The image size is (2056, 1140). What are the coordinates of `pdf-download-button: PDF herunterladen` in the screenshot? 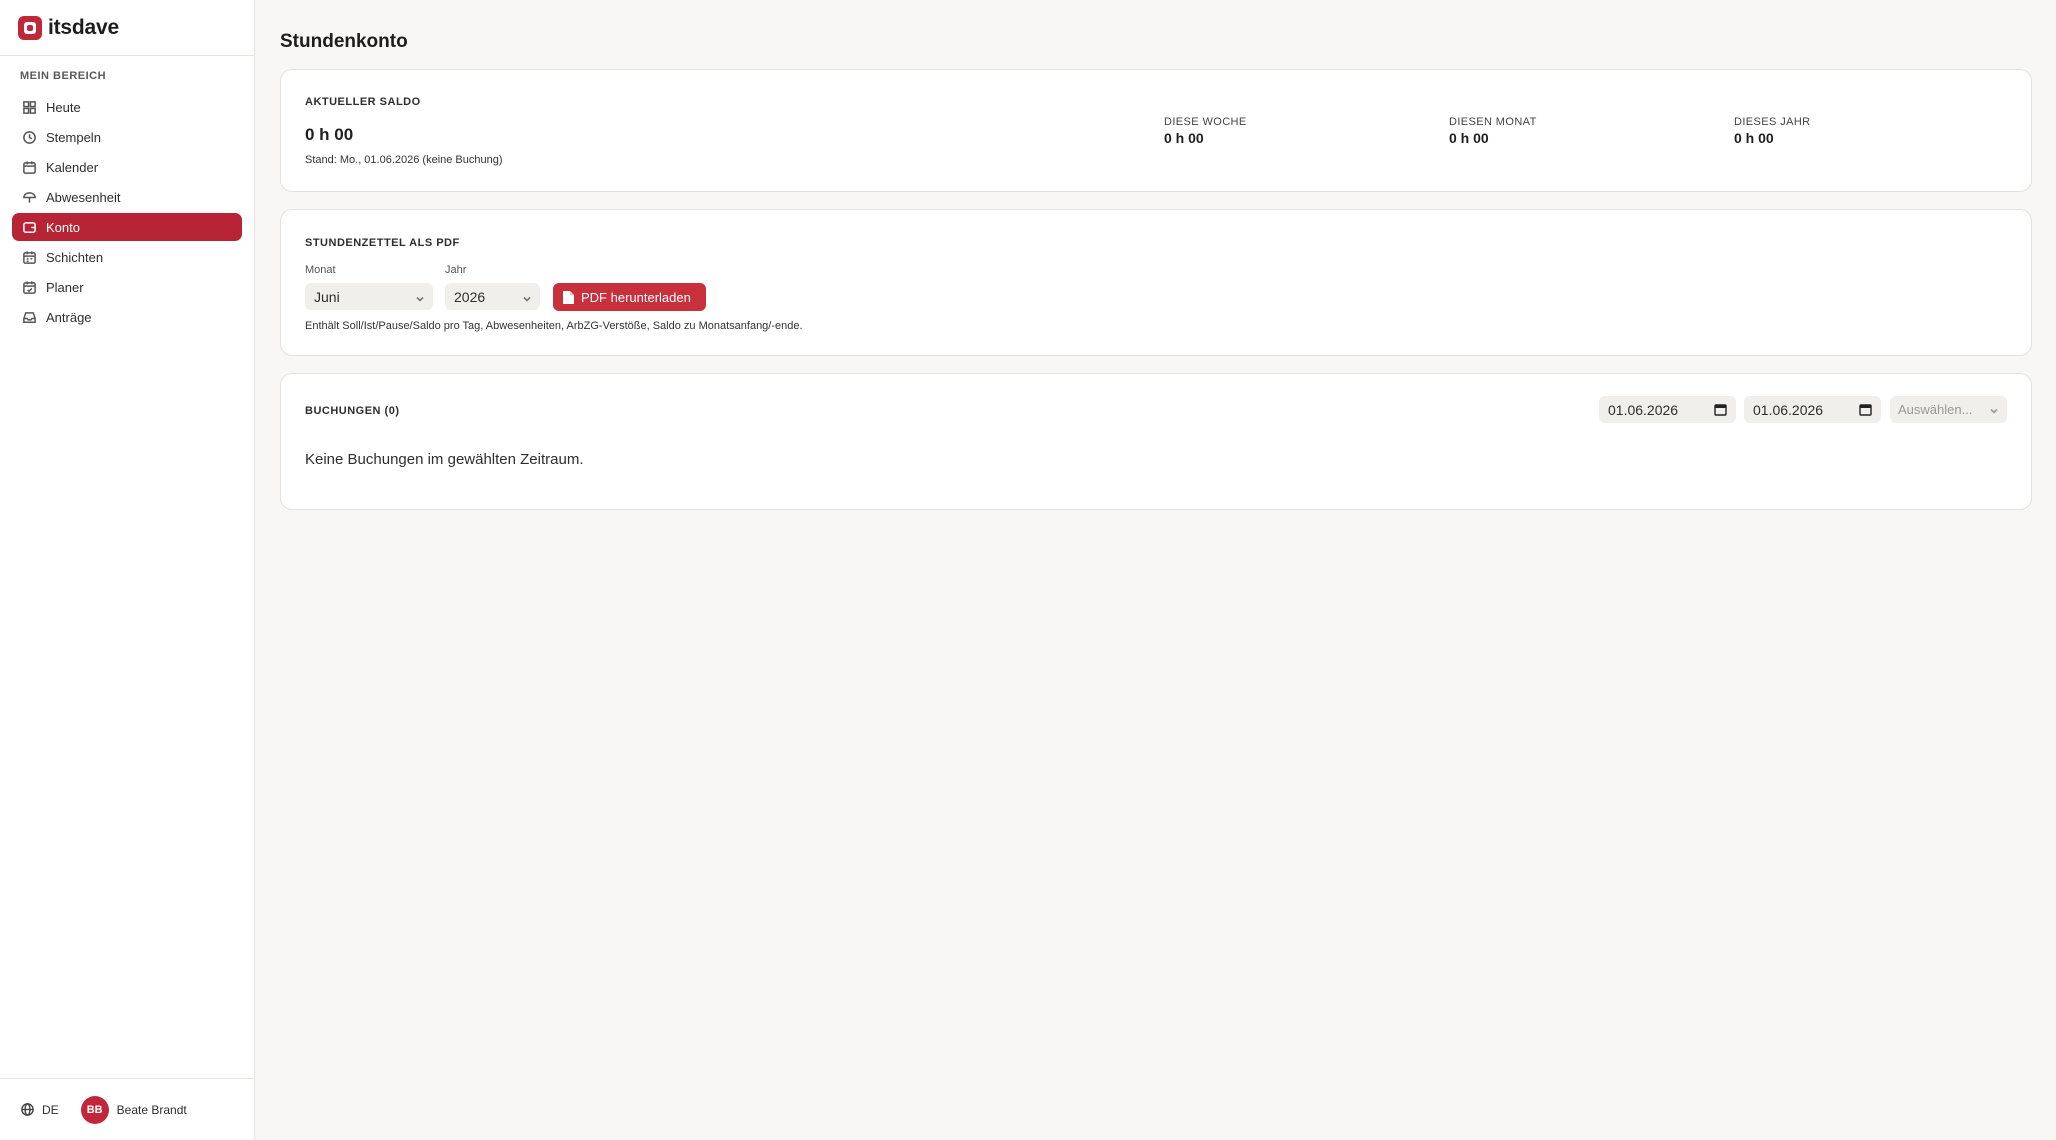 It's located at (629, 297).